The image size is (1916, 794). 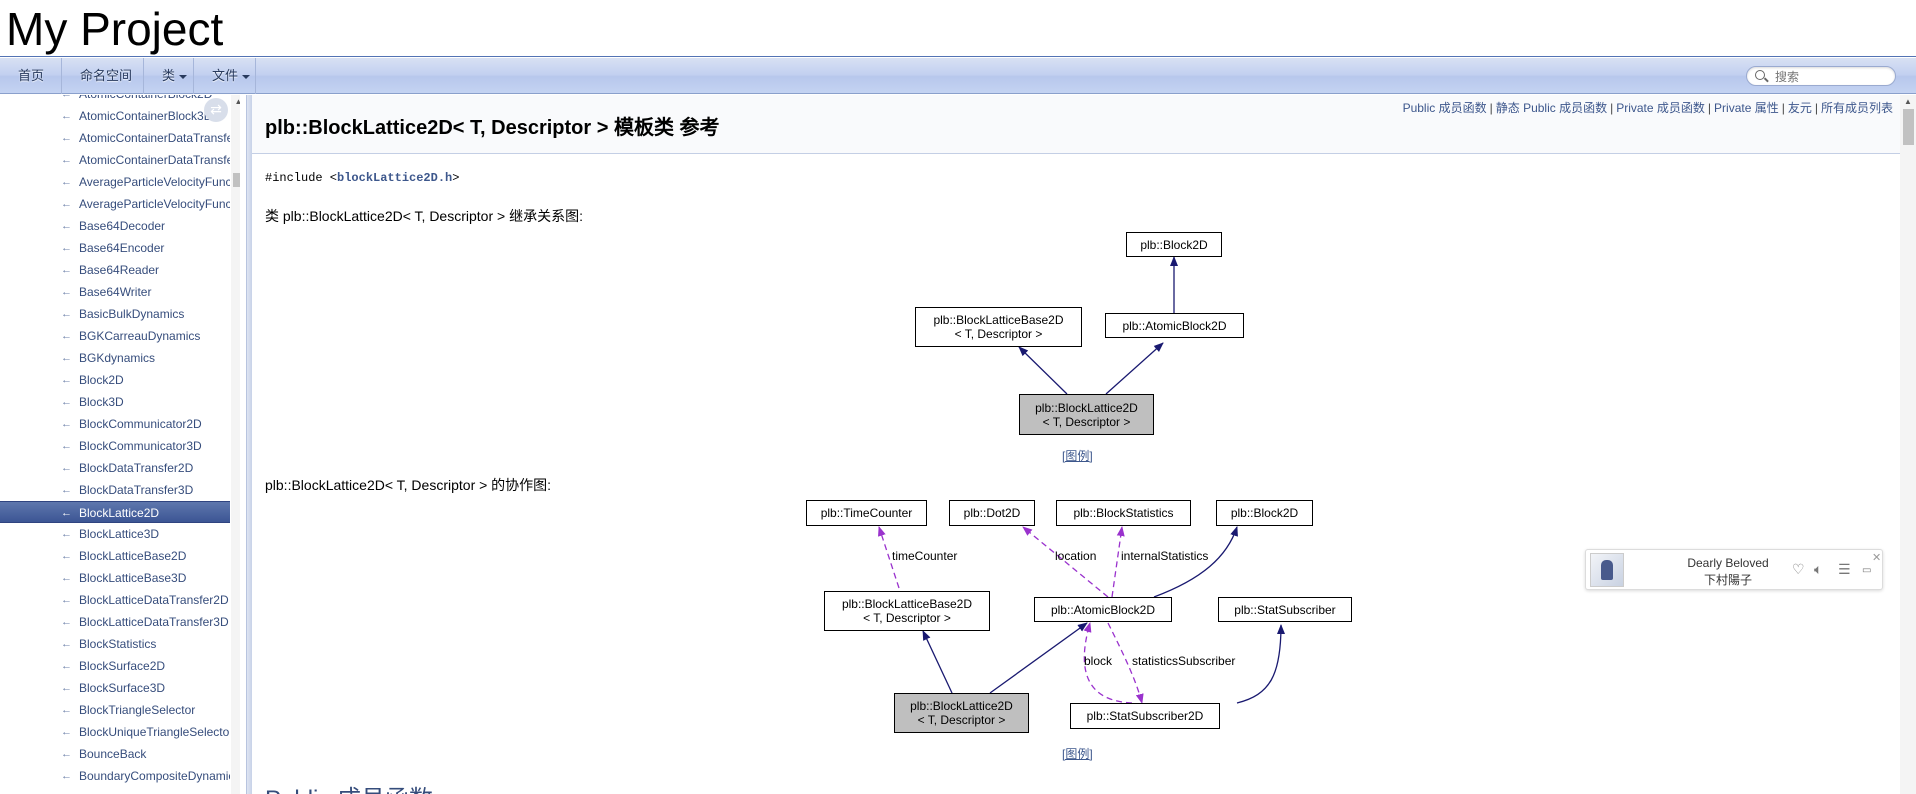 I want to click on inherit-node-block2d: plb::Block2D, so click(x=1174, y=244).